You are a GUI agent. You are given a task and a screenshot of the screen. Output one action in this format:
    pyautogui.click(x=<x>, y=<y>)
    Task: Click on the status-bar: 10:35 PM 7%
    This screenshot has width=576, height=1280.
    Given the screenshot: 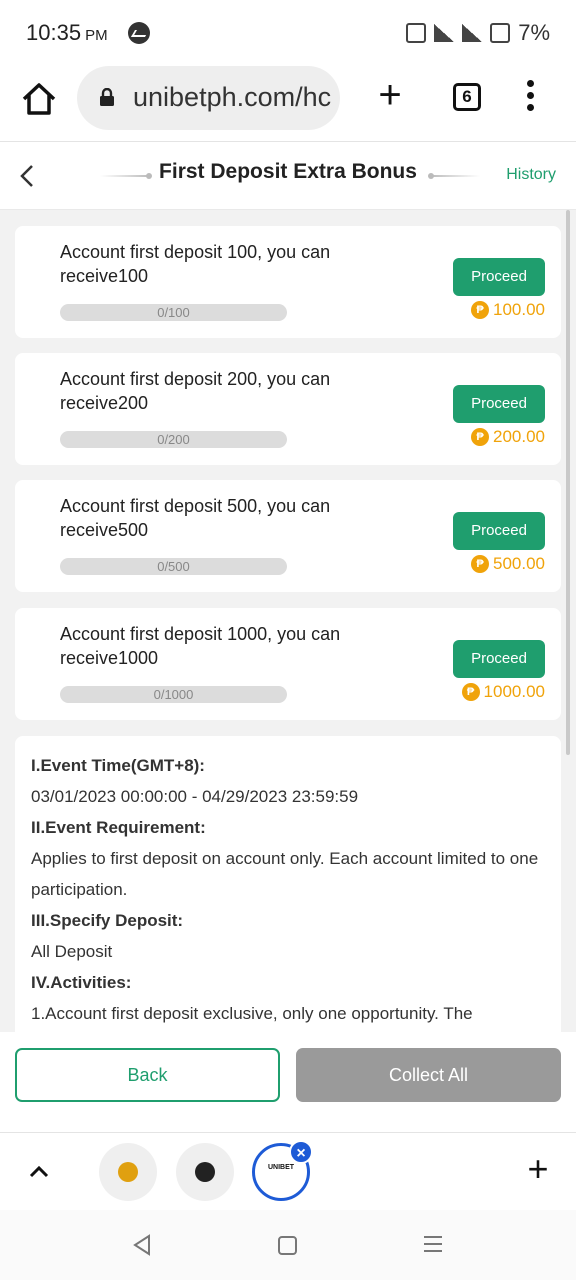 What is the action you would take?
    pyautogui.click(x=288, y=32)
    